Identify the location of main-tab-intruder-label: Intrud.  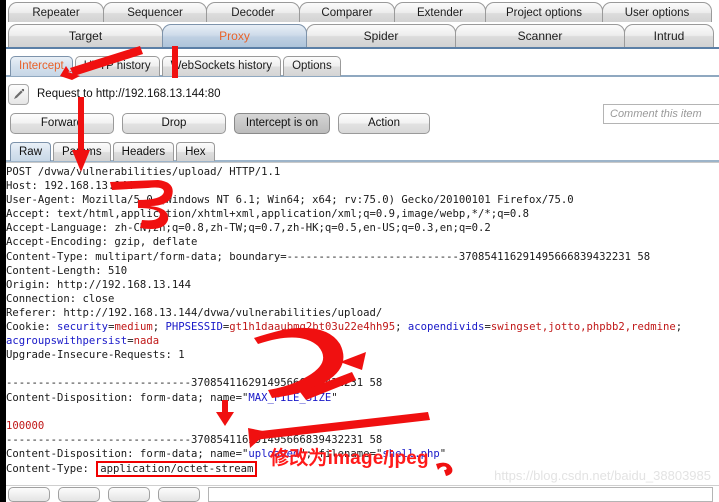
(669, 36).